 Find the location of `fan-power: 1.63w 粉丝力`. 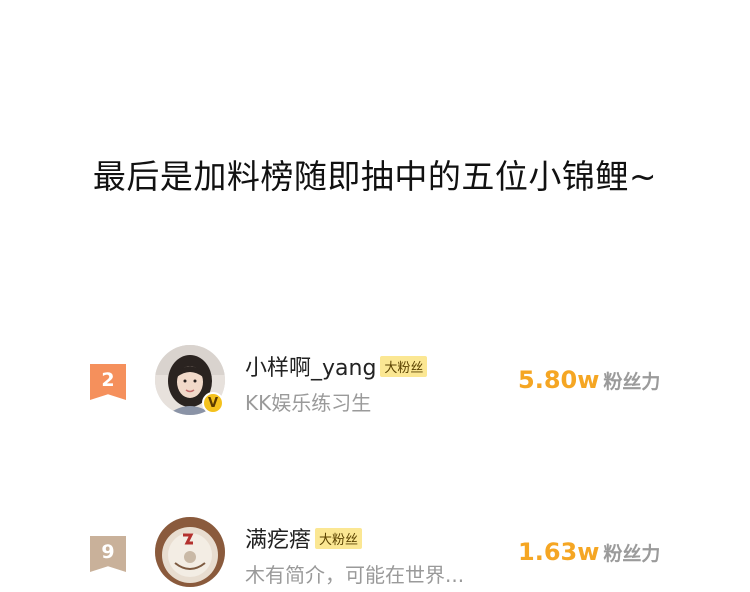

fan-power: 1.63w 粉丝力 is located at coordinates (589, 552).